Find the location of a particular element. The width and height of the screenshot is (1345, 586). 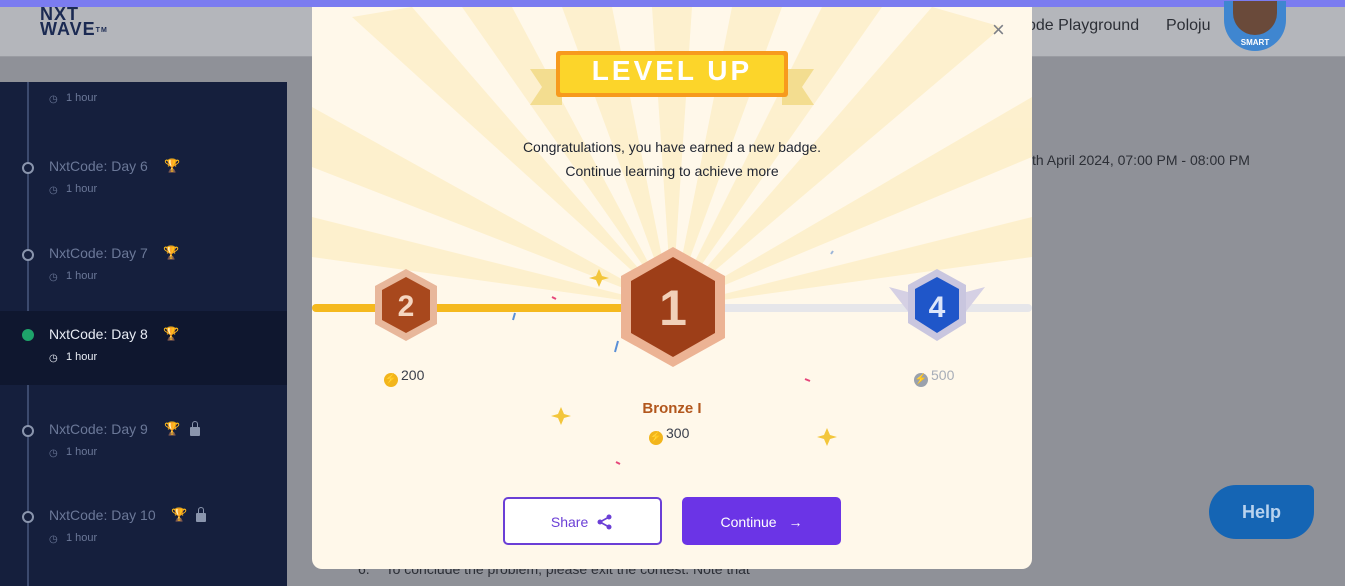

coins-value: 500 is located at coordinates (943, 375).